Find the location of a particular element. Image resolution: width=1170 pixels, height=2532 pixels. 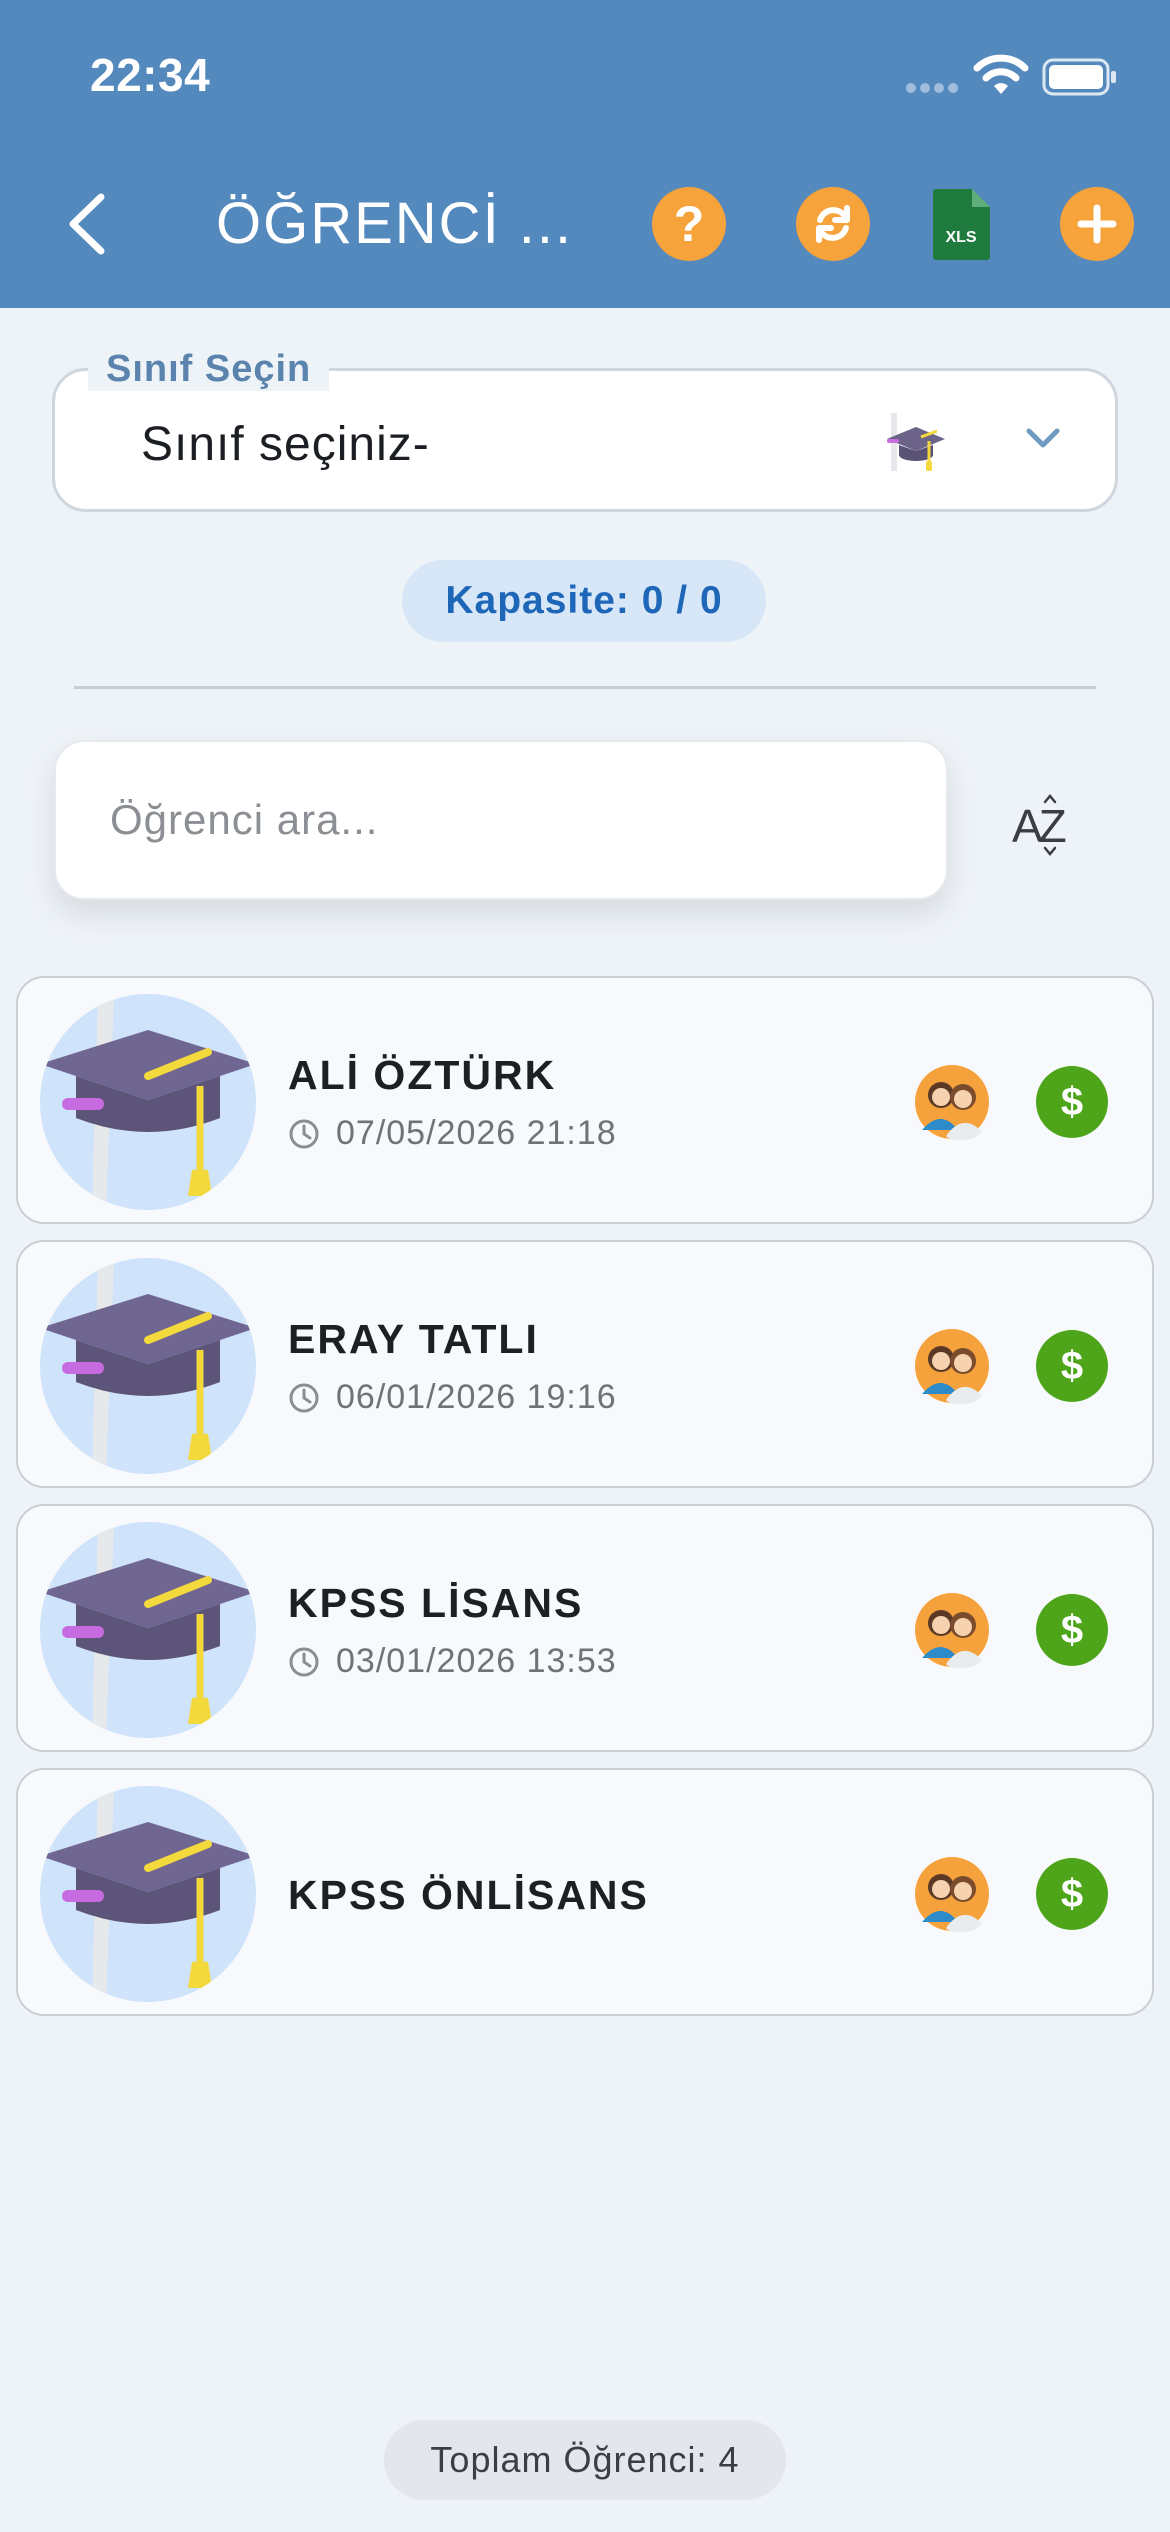

class-select-value: Sınıf seçiniz- is located at coordinates (285, 444).